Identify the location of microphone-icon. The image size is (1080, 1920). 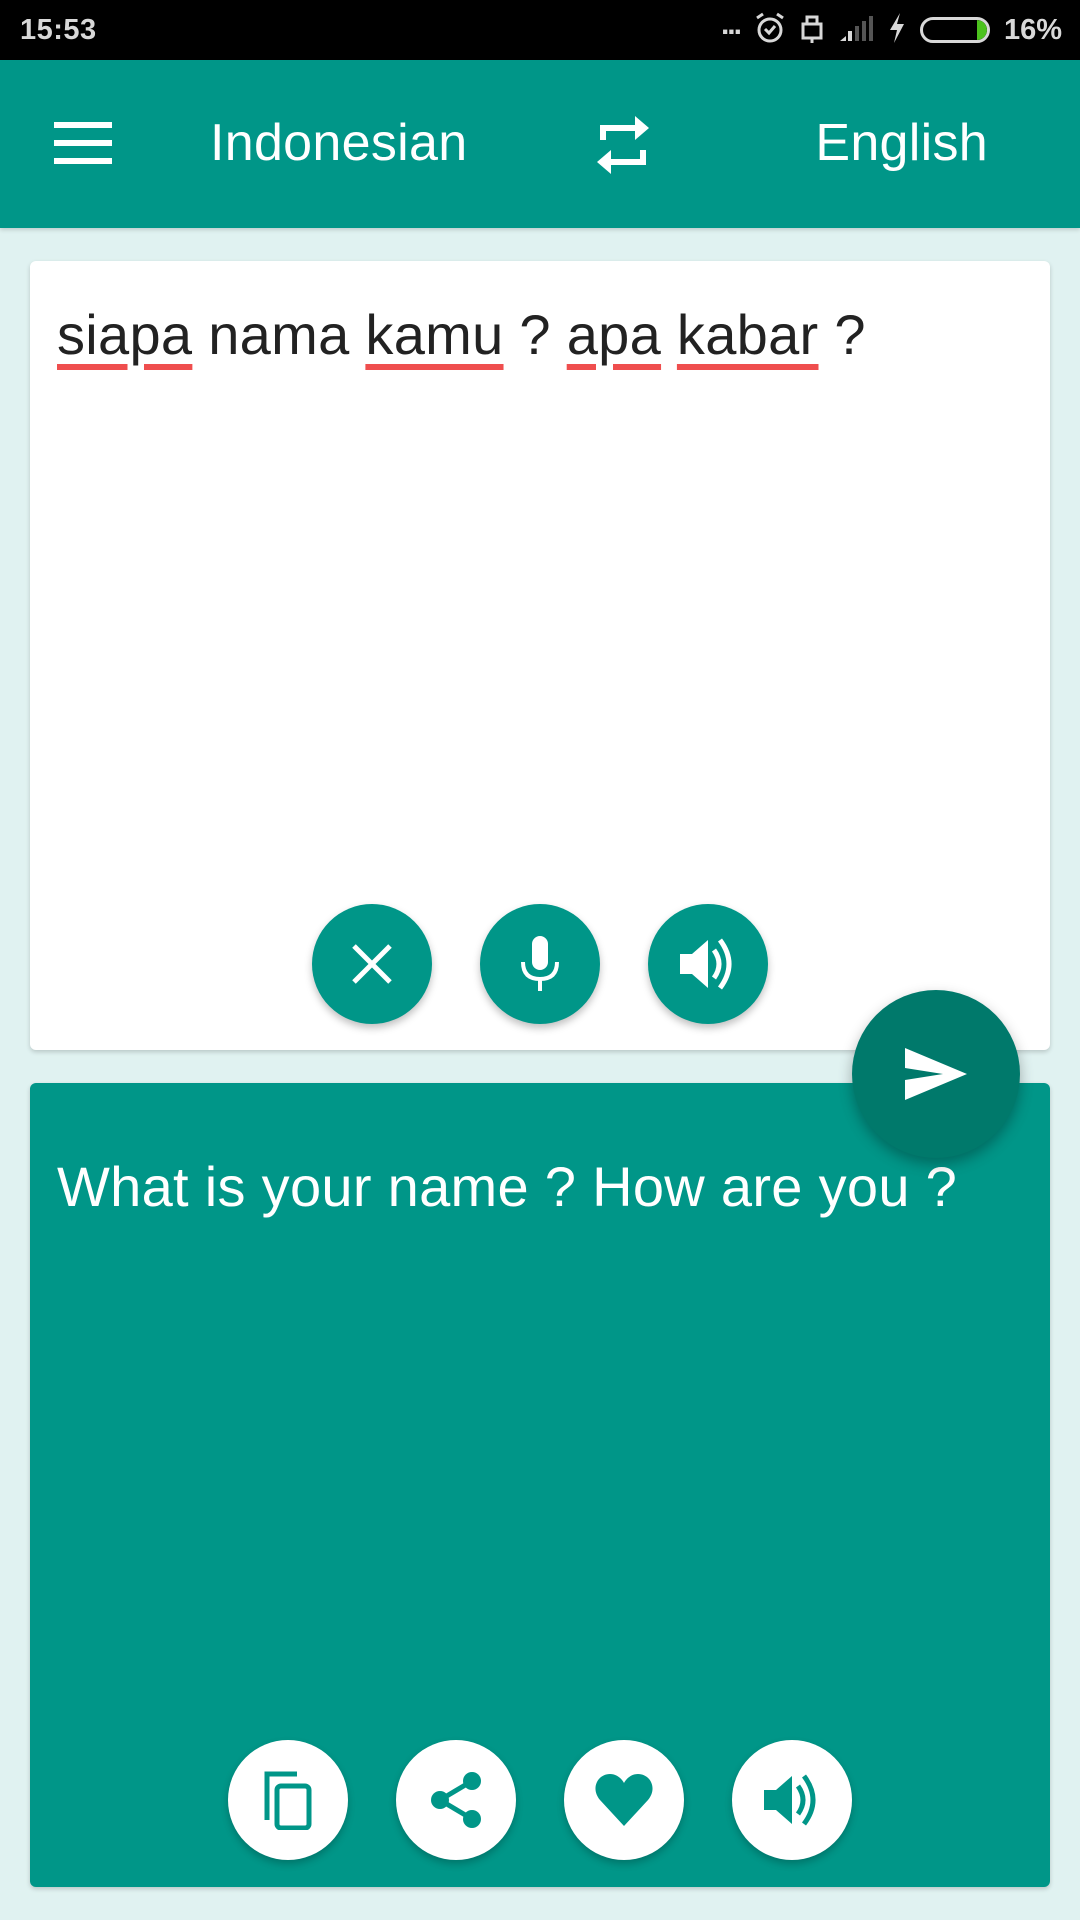
(540, 963).